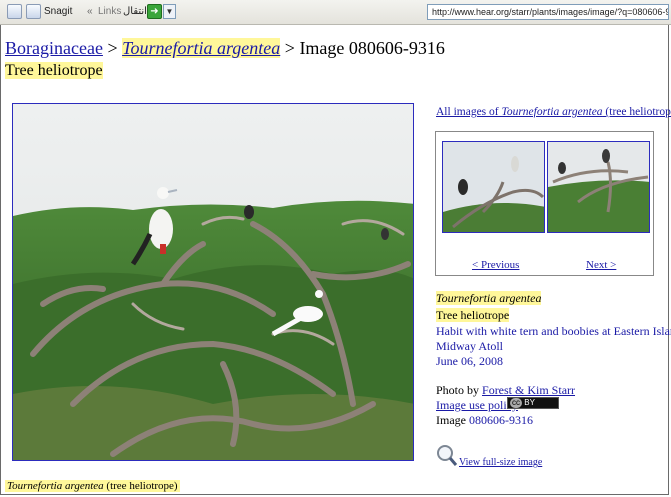 This screenshot has height=497, width=671. What do you see at coordinates (54, 48) in the screenshot?
I see `family-link: Boraginaceae` at bounding box center [54, 48].